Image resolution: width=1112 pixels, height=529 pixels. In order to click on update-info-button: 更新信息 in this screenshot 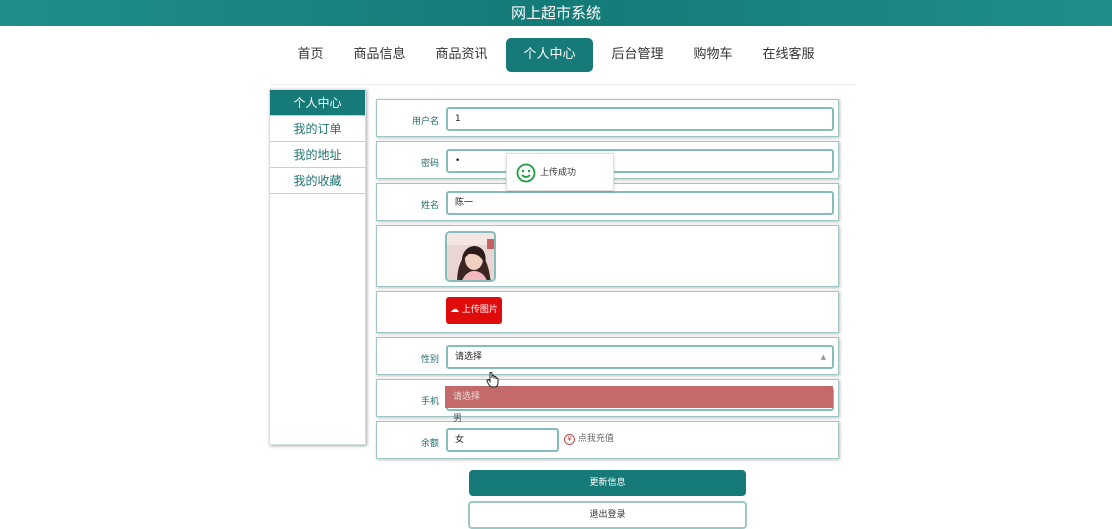, I will do `click(607, 483)`.